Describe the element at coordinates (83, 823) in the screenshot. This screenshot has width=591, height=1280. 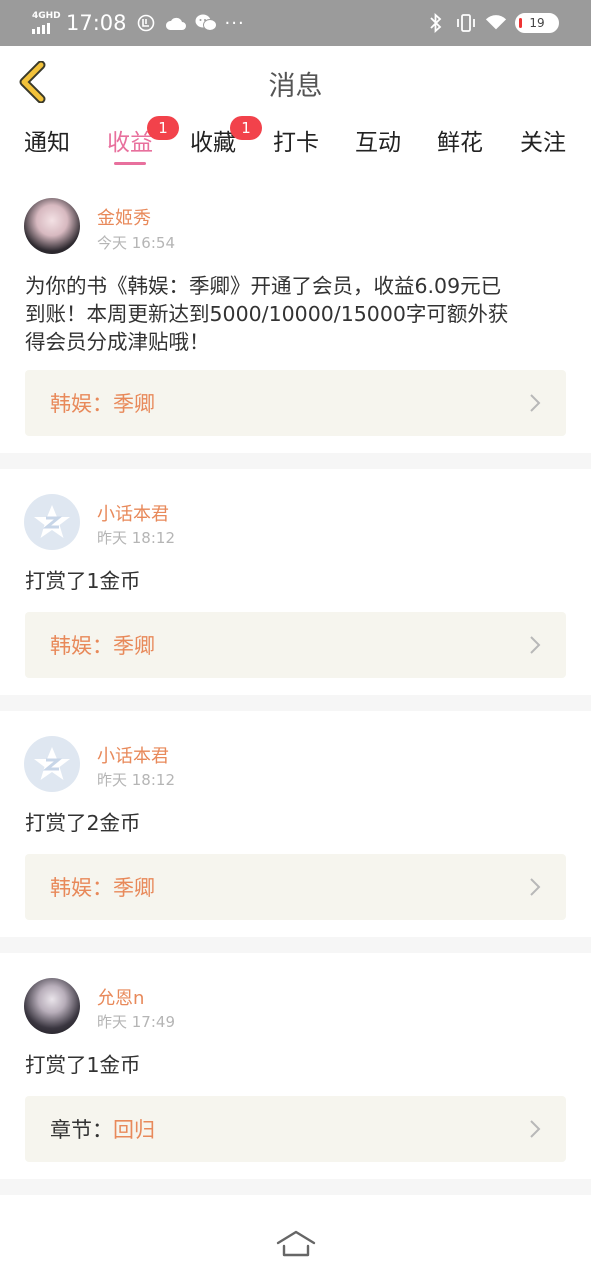
I see `message-line: 打赏了2金币` at that location.